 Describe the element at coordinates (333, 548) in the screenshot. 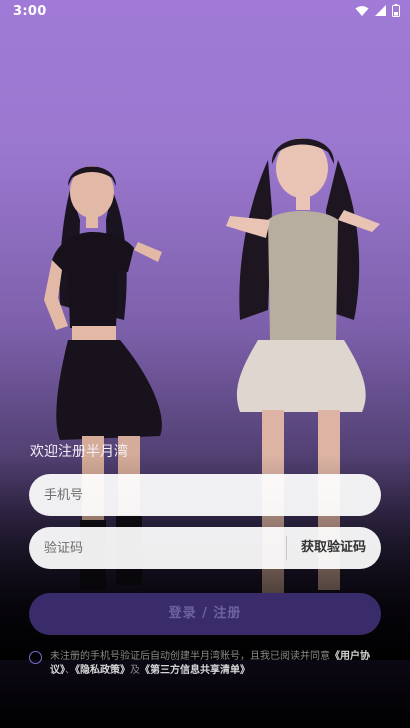

I see `get-code-button: 获取验证码` at that location.